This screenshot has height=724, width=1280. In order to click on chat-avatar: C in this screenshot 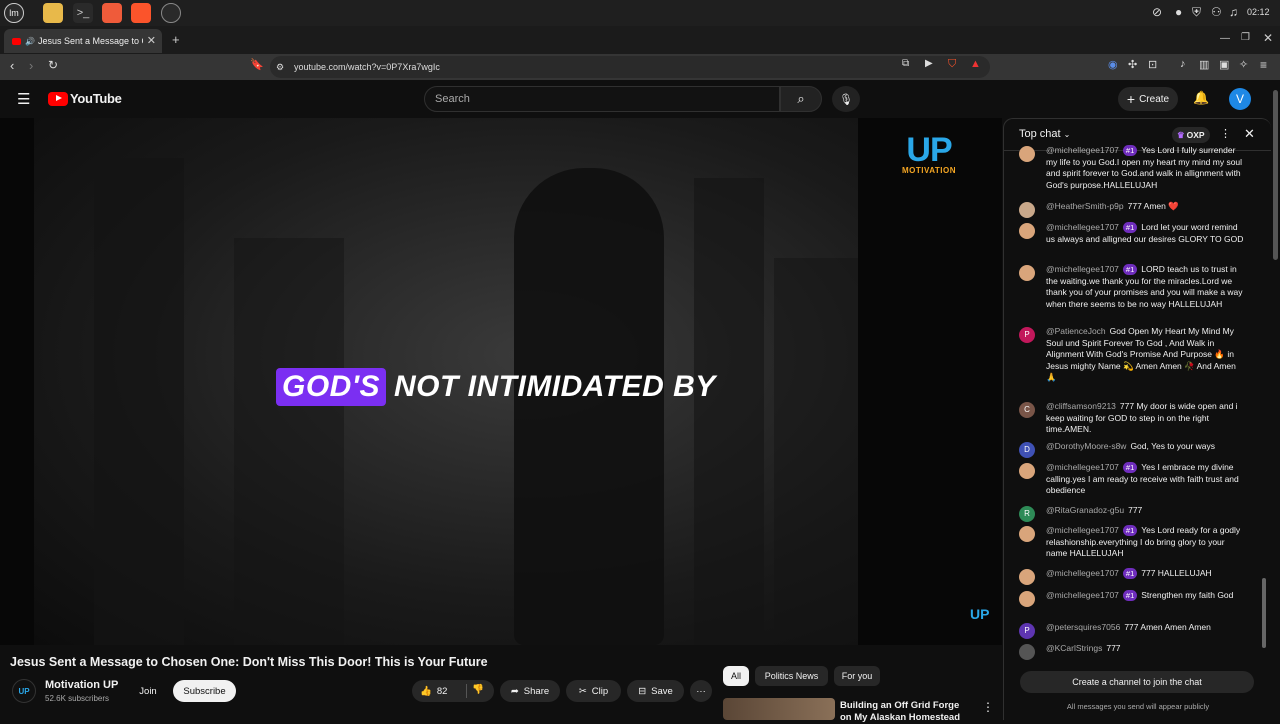, I will do `click(1027, 410)`.